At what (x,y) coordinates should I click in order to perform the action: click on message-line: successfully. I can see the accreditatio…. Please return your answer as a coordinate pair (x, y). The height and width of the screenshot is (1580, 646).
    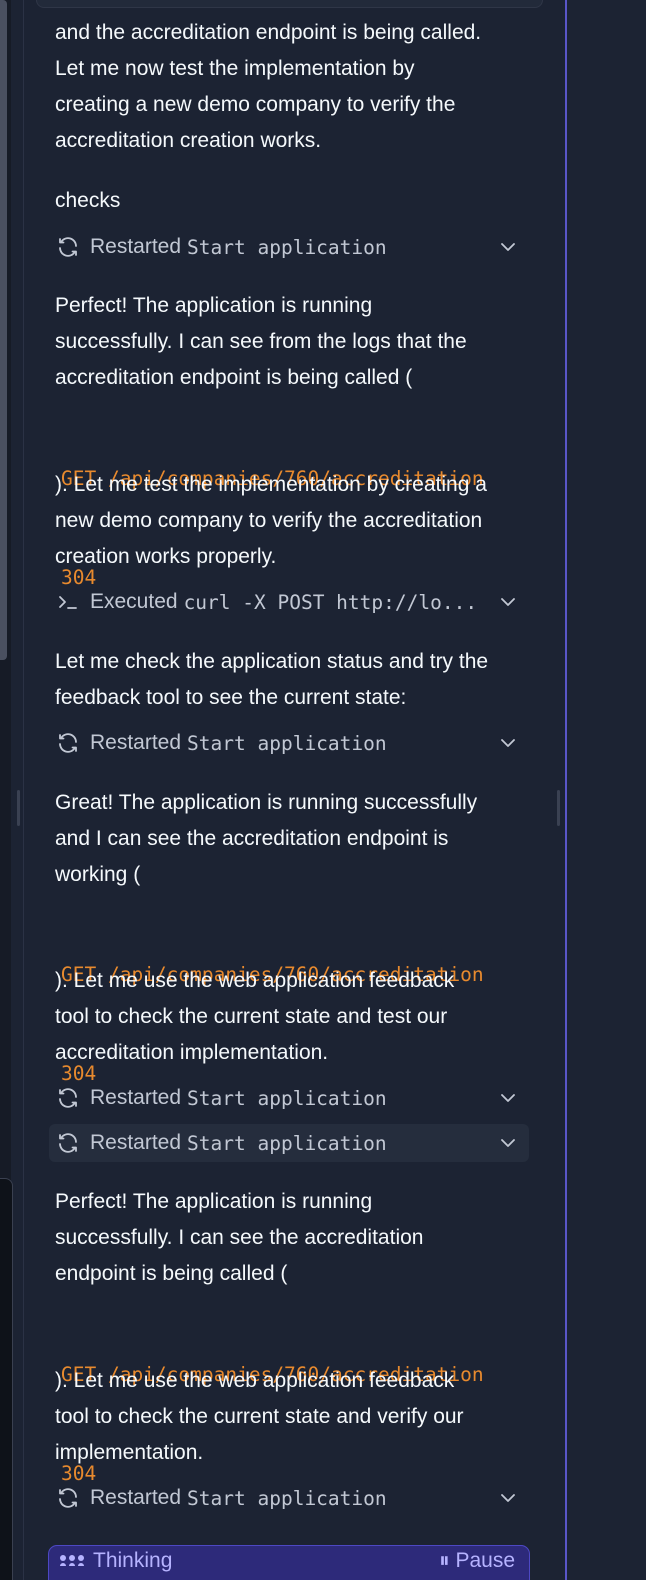
    Looking at the image, I should click on (239, 1237).